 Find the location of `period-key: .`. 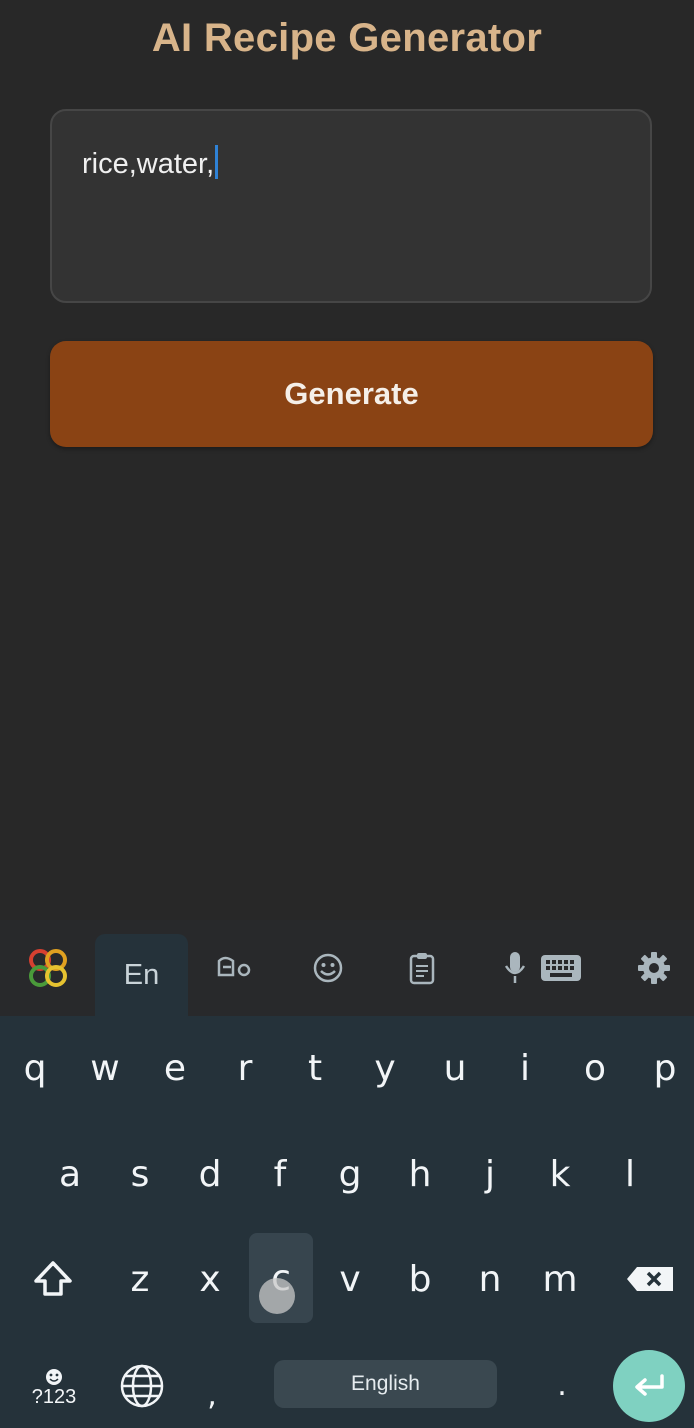

period-key: . is located at coordinates (562, 1384).